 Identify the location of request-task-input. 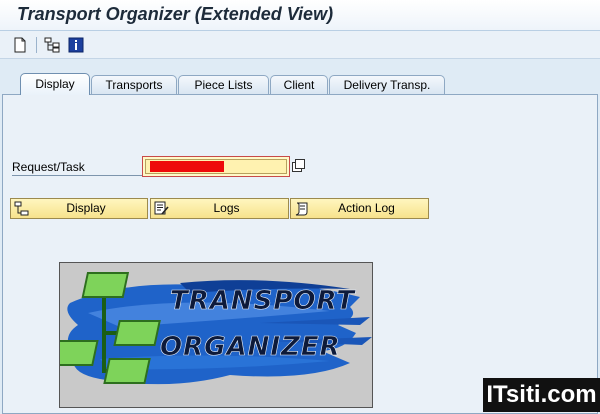
(216, 166).